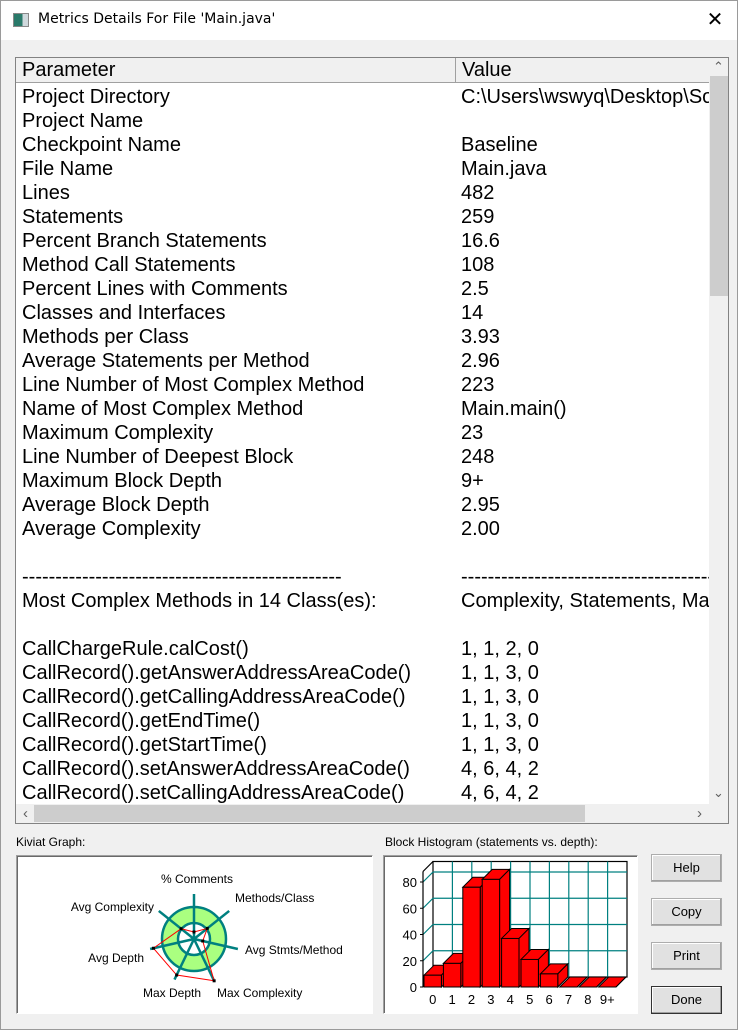 This screenshot has height=1030, width=738. Describe the element at coordinates (46, 193) in the screenshot. I see `parameter-cell: Lines` at that location.